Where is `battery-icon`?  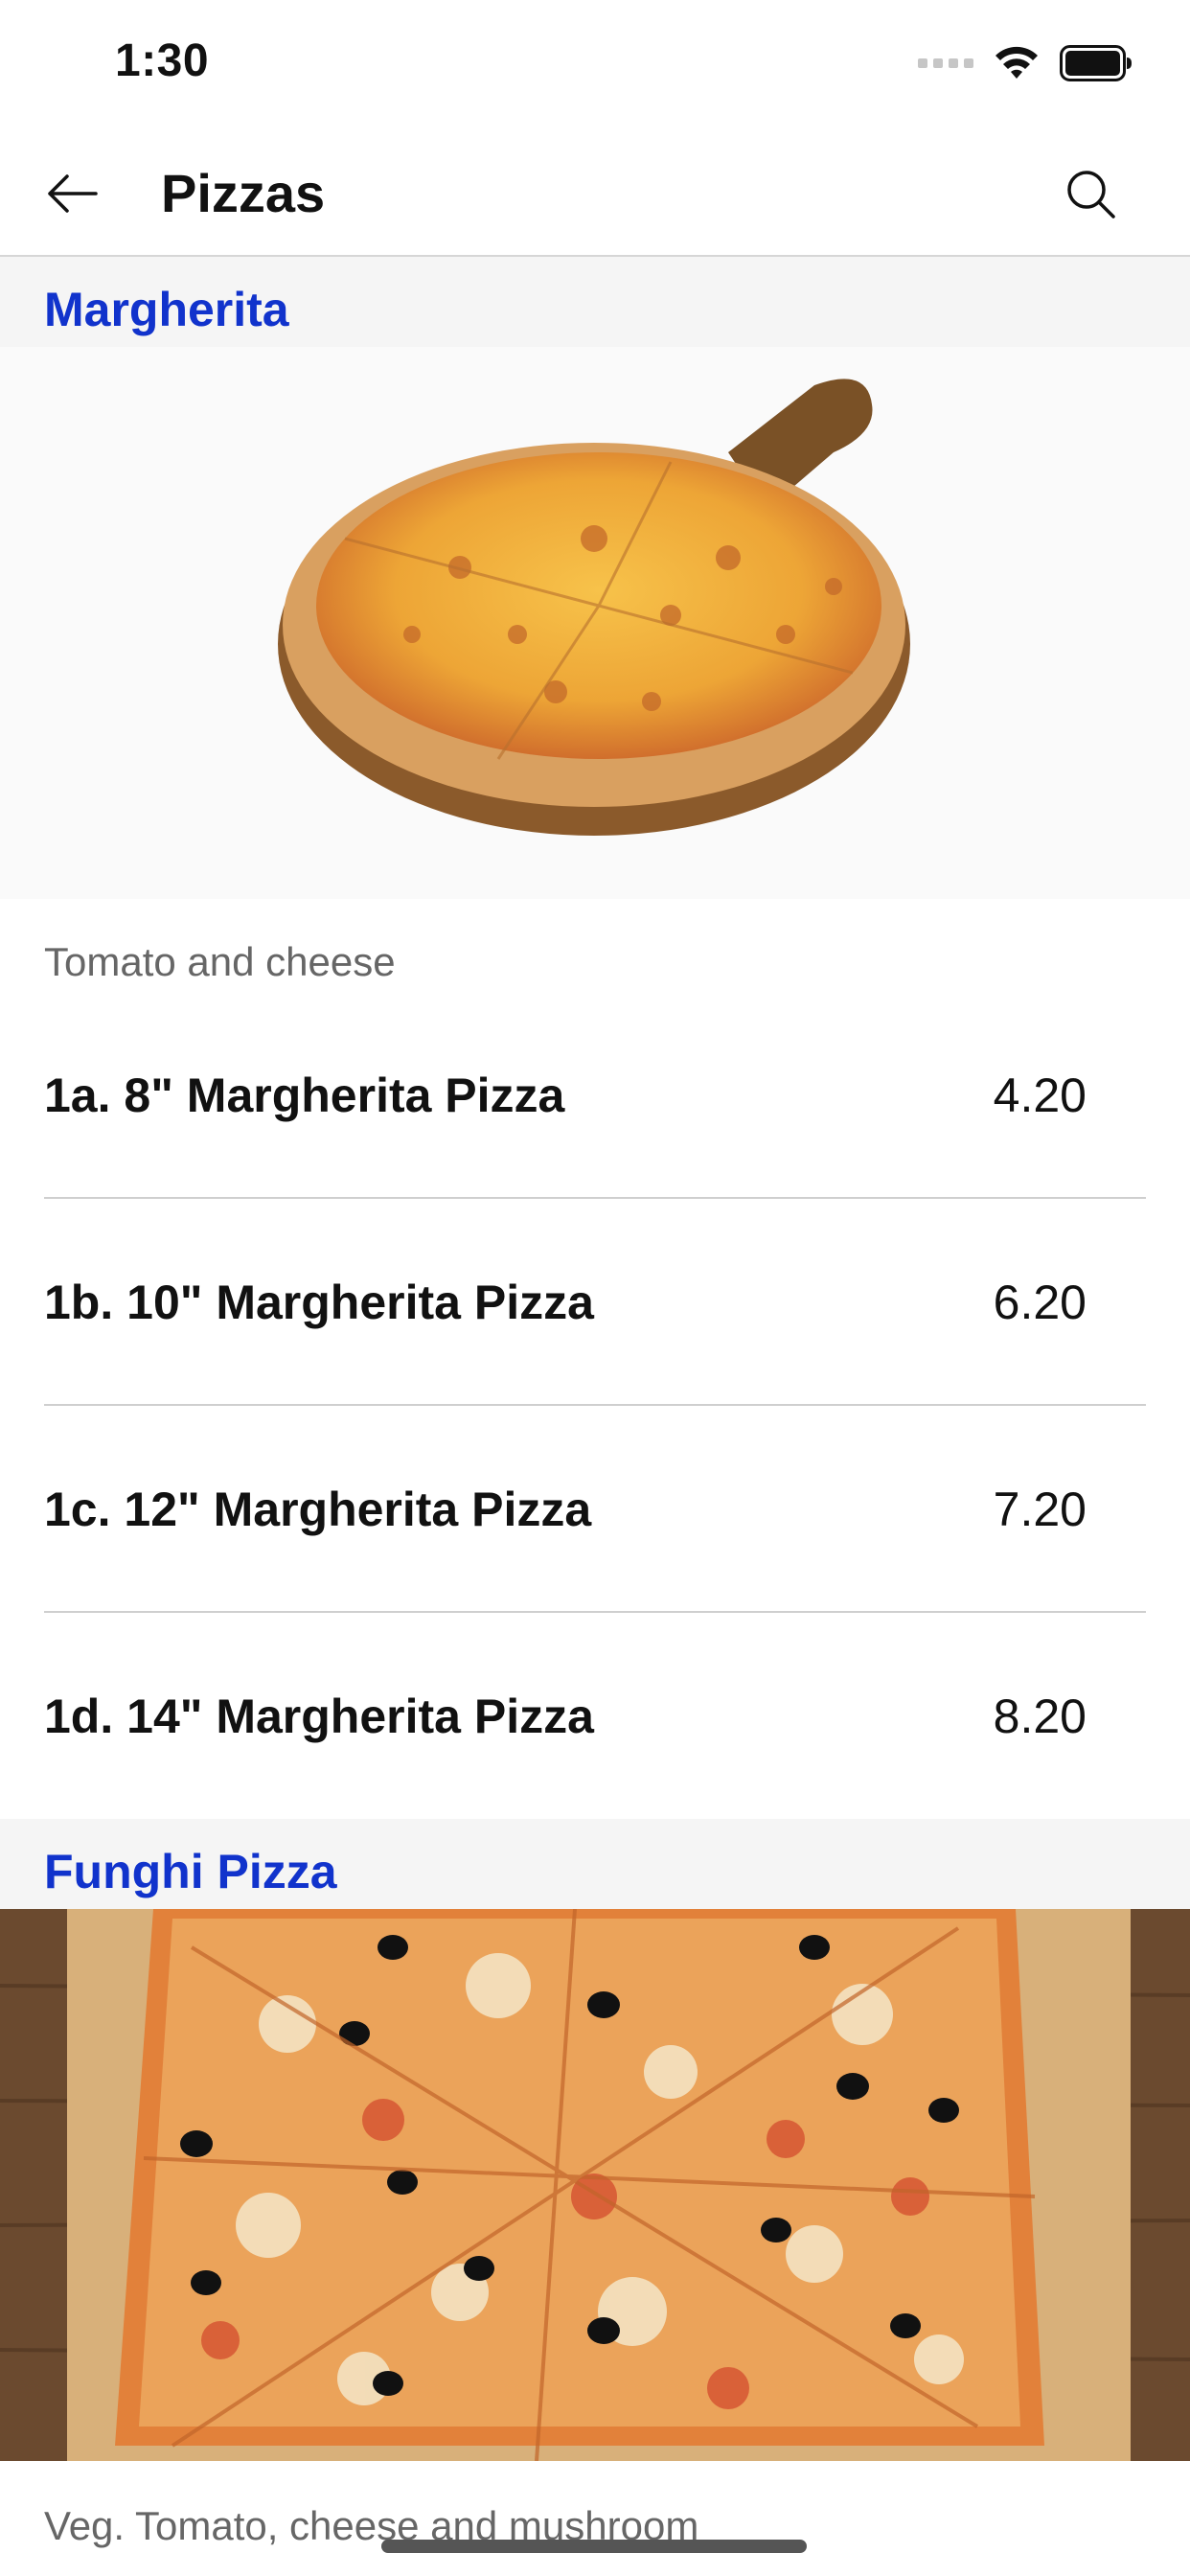
battery-icon is located at coordinates (1096, 63).